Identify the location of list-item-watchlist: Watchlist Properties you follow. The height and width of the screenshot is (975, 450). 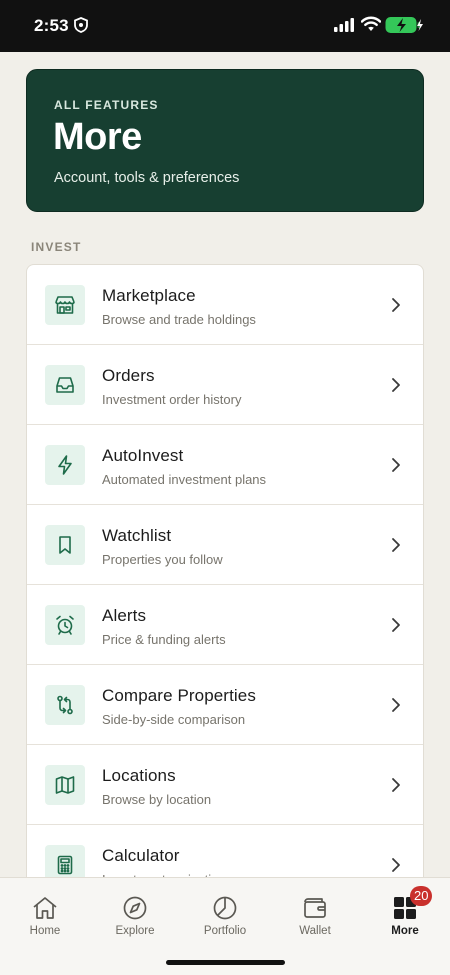
(225, 545).